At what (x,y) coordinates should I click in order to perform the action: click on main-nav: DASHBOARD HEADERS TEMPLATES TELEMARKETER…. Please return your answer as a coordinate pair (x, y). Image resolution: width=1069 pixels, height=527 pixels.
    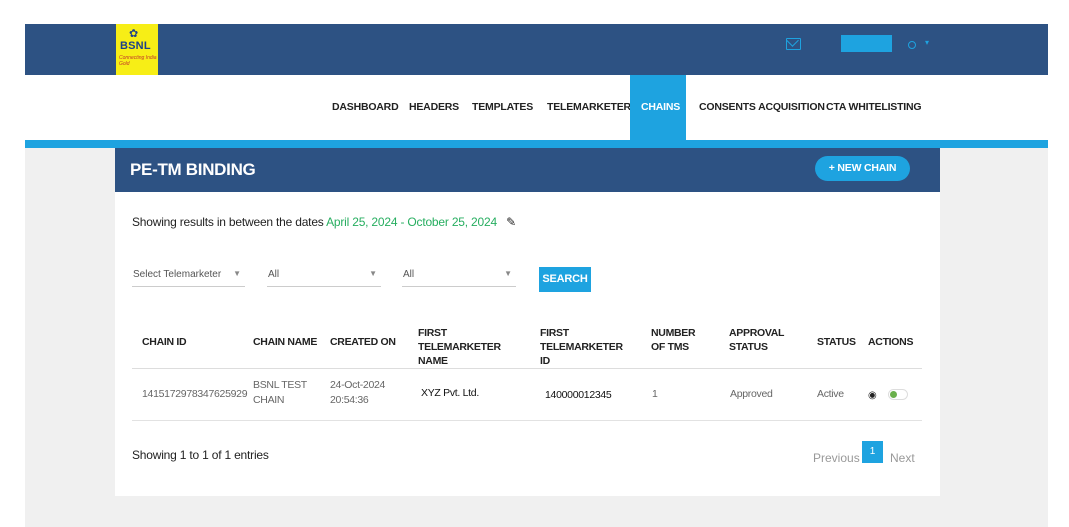
    Looking at the image, I should click on (536, 107).